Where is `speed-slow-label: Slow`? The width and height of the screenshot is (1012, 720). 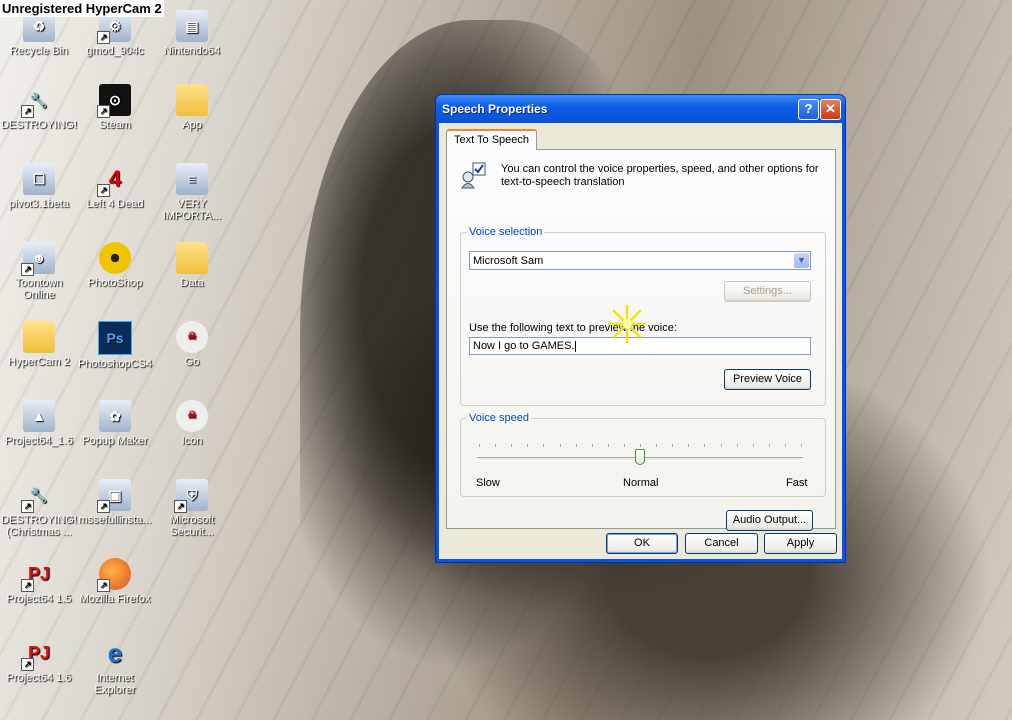
speed-slow-label: Slow is located at coordinates (488, 483).